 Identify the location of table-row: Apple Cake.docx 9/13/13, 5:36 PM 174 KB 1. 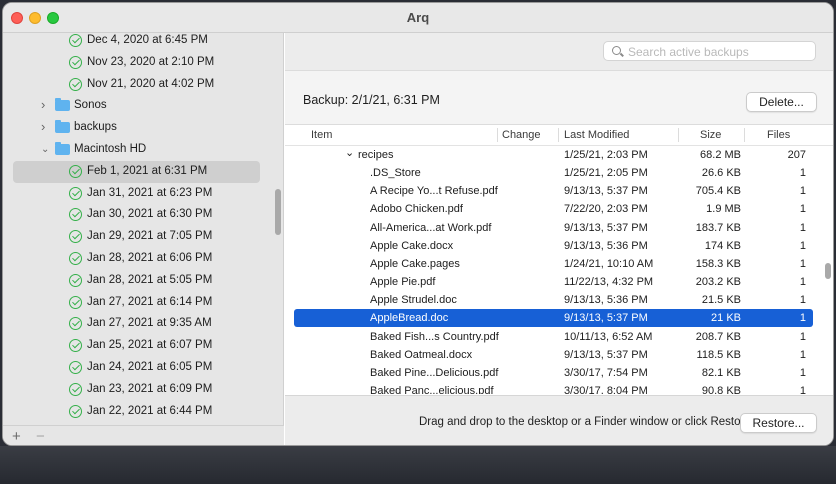
(555, 246).